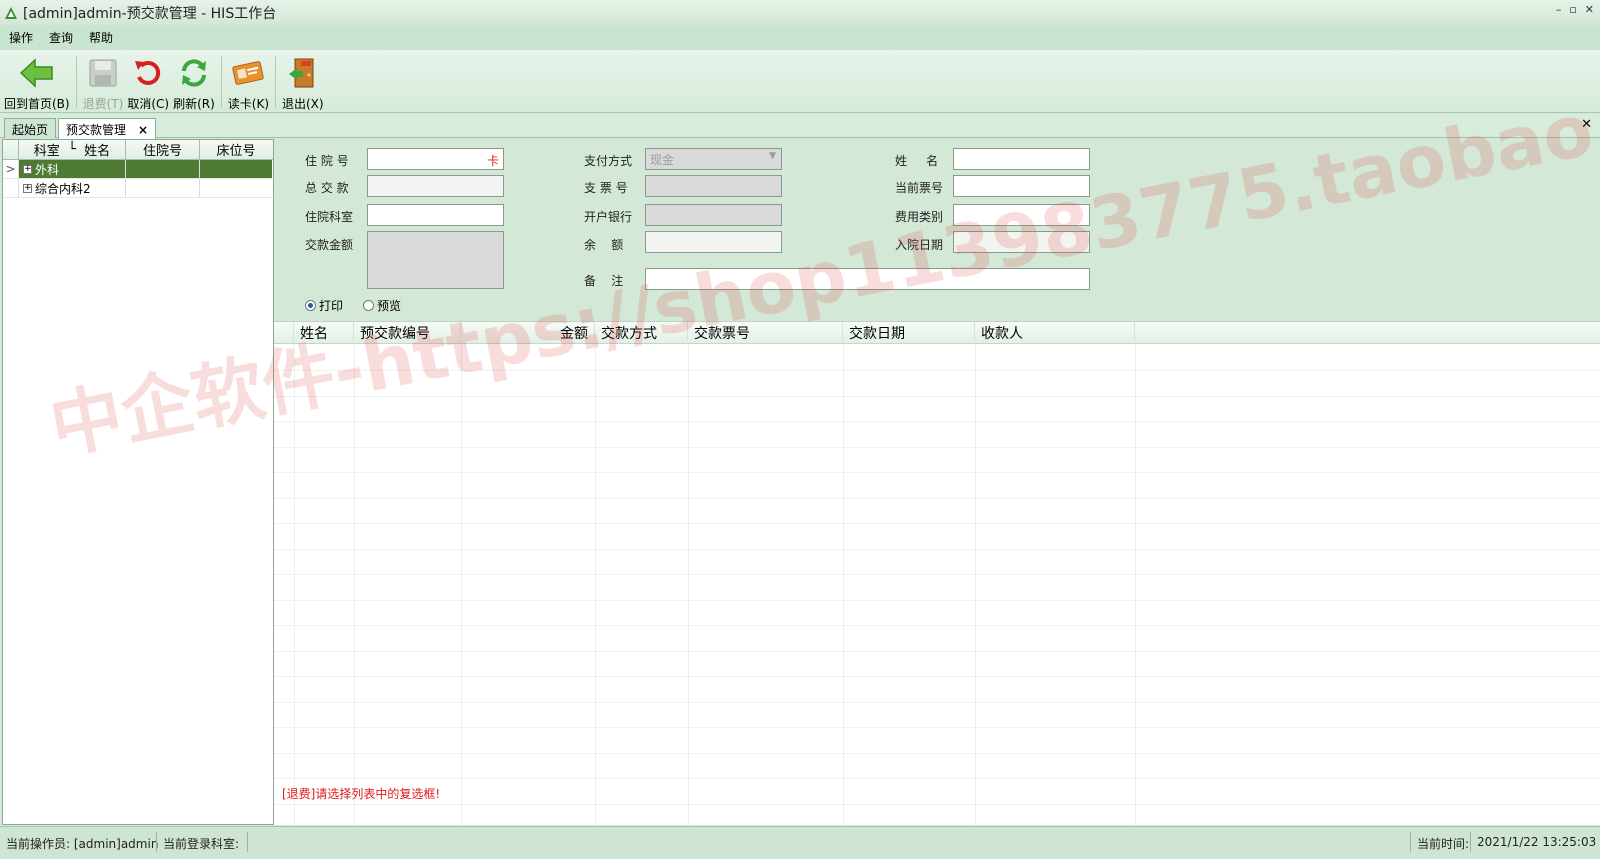 This screenshot has width=1600, height=859. What do you see at coordinates (248, 73) in the screenshot?
I see `id-card-icon` at bounding box center [248, 73].